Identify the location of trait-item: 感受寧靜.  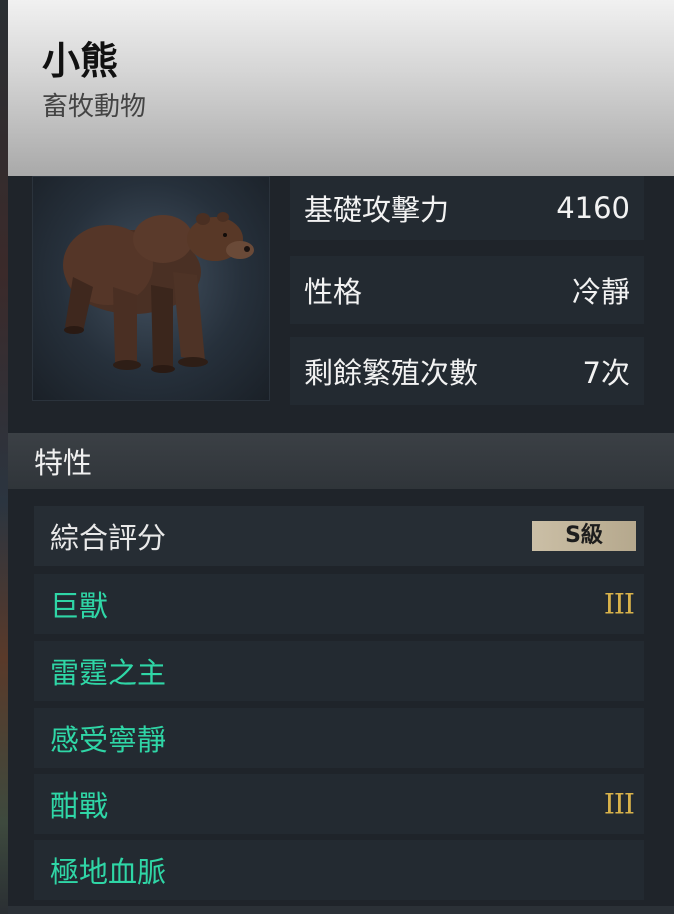
(339, 738).